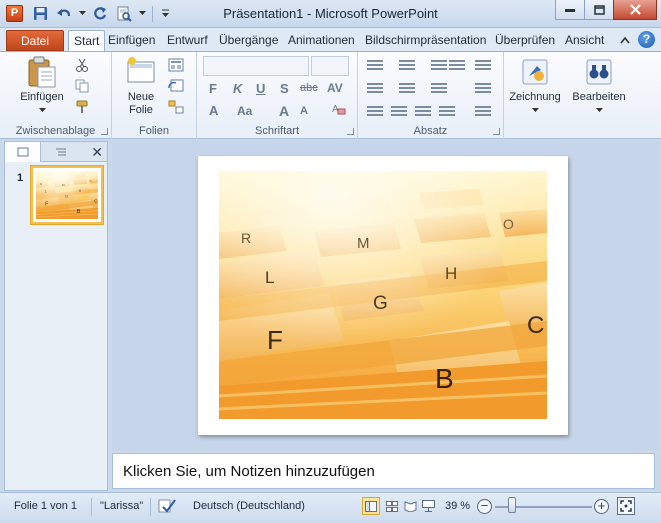 This screenshot has height=523, width=661. Describe the element at coordinates (350, 131) in the screenshot. I see `font-dialog-launcher` at that location.